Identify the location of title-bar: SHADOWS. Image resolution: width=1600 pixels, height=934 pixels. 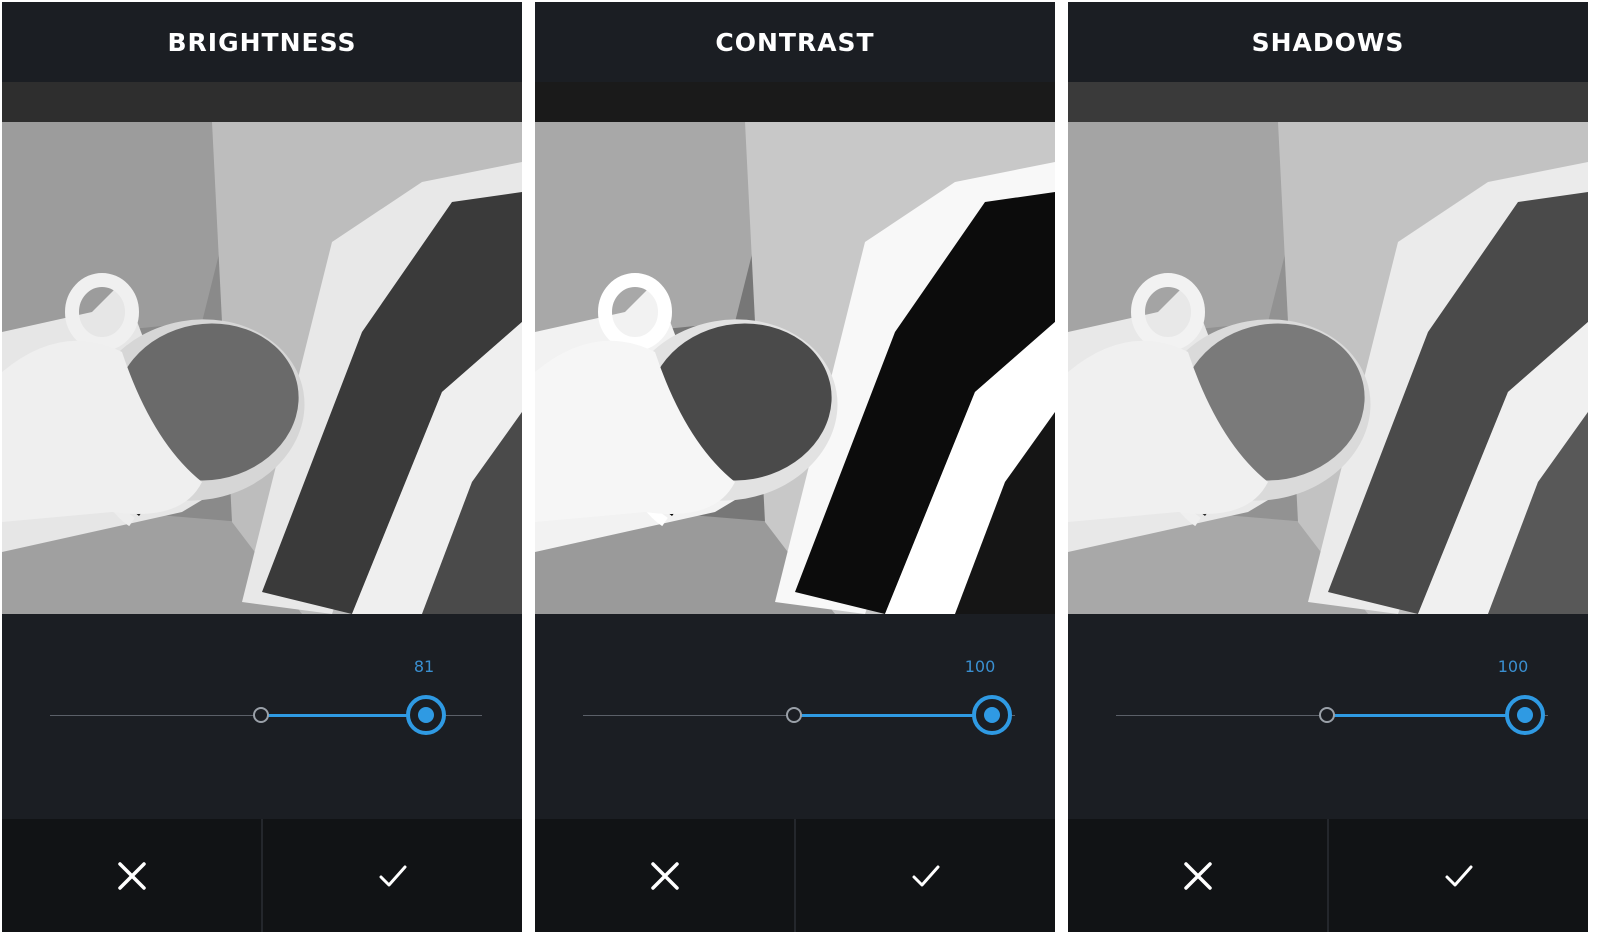
(1328, 42).